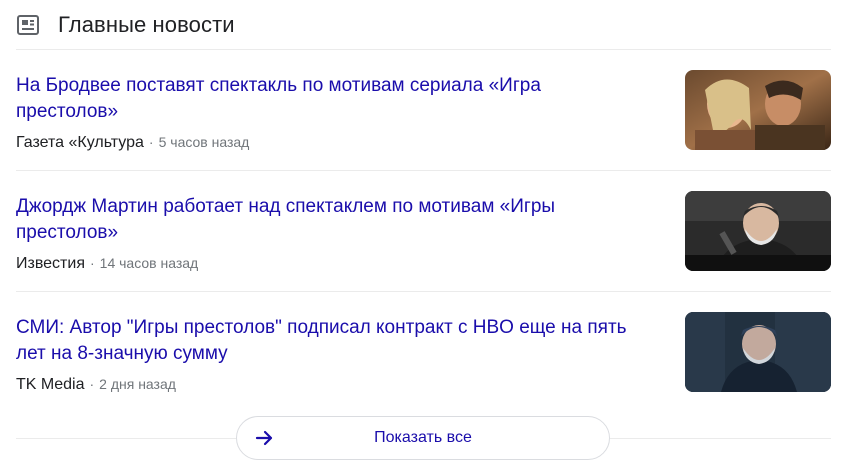  I want to click on news-source: Известия, so click(50, 263).